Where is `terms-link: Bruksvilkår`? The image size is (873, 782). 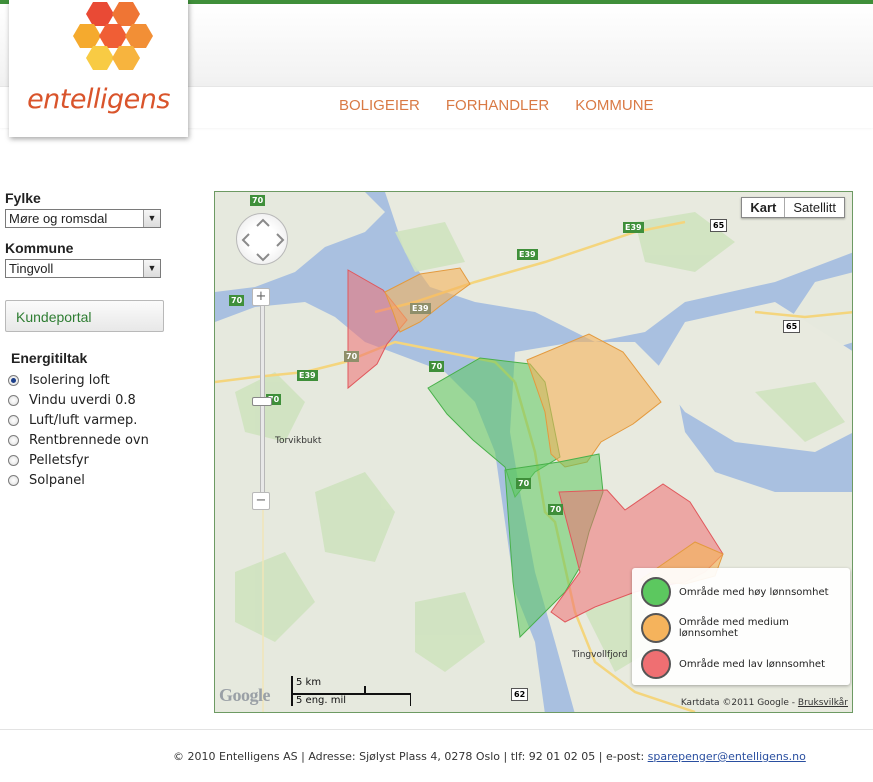
terms-link: Bruksvilkår is located at coordinates (823, 703).